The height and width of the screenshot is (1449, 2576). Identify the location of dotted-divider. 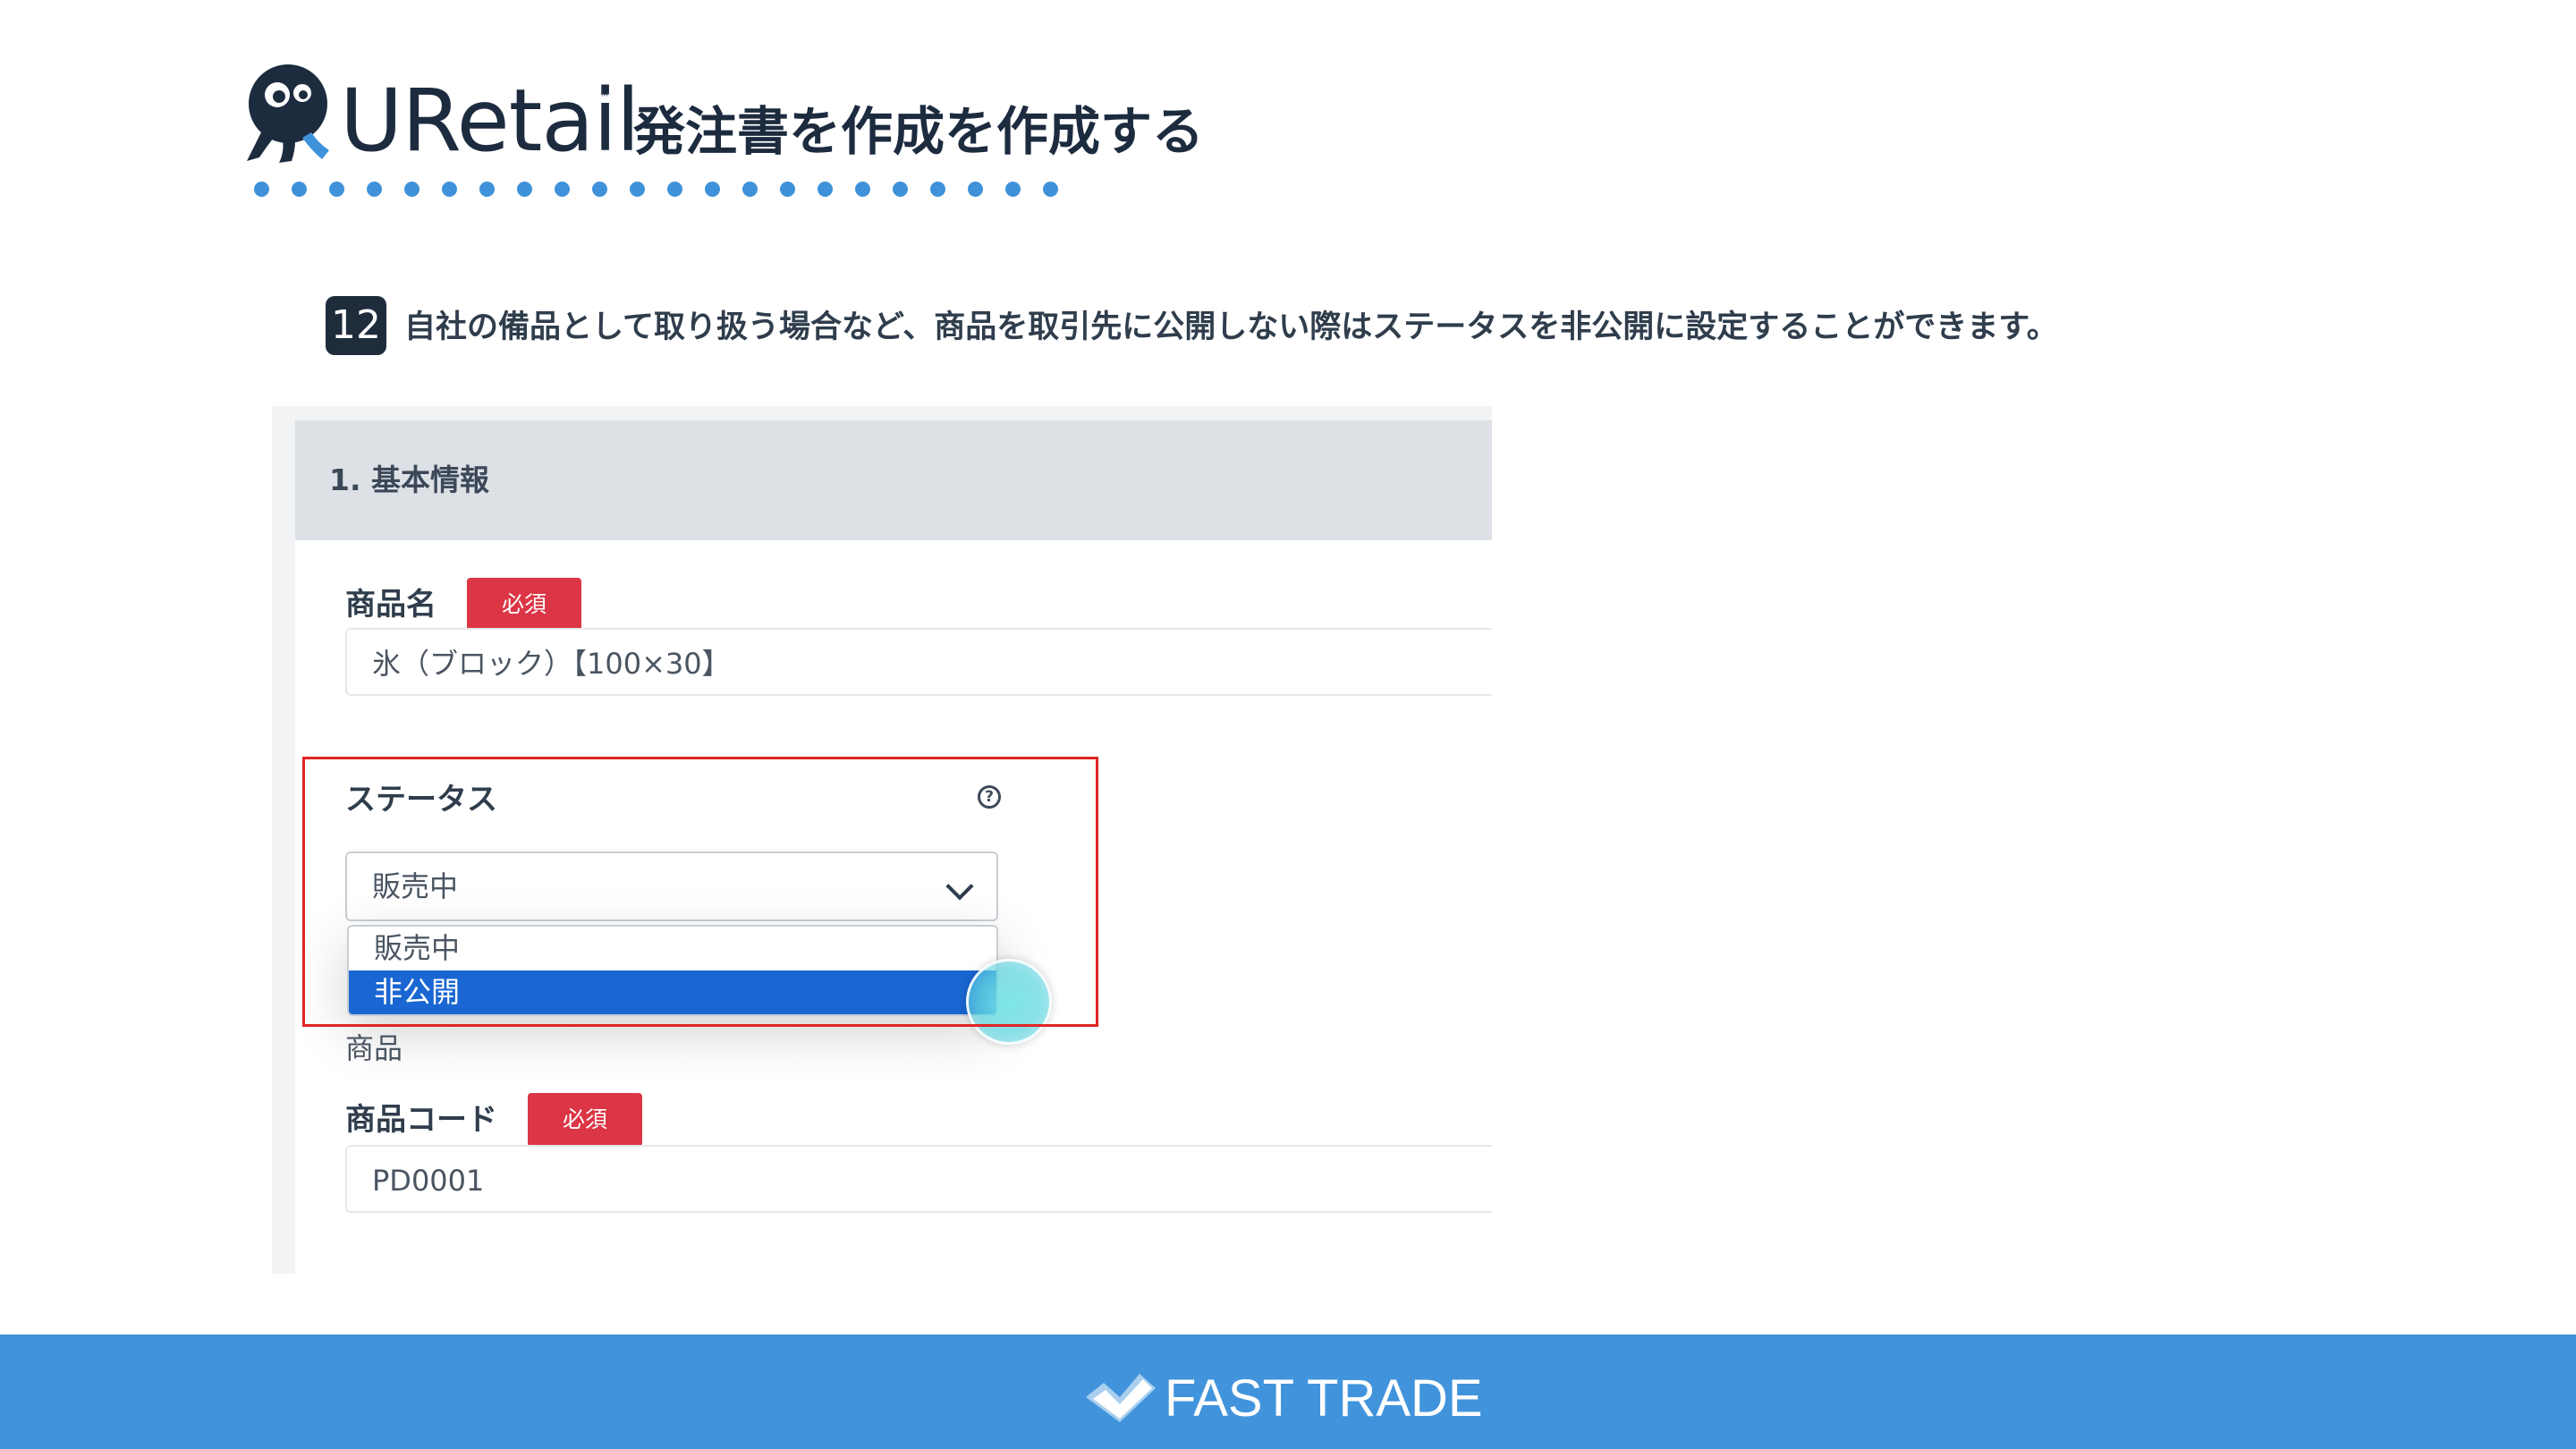
(667, 189).